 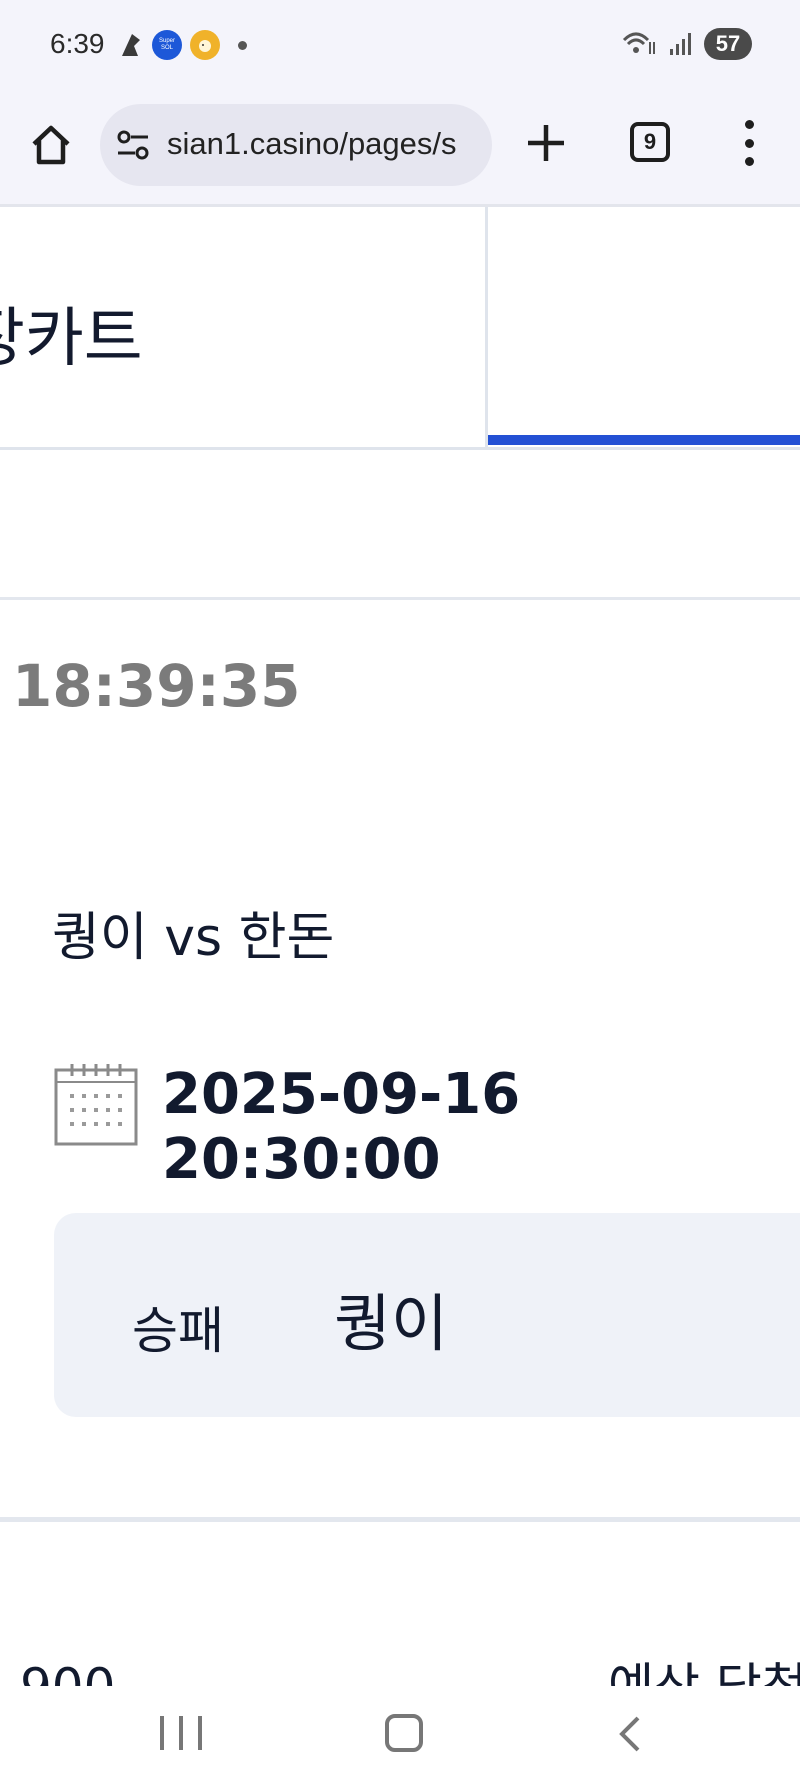 I want to click on status-bar: 6:39 Super SOL 57, so click(x=400, y=46).